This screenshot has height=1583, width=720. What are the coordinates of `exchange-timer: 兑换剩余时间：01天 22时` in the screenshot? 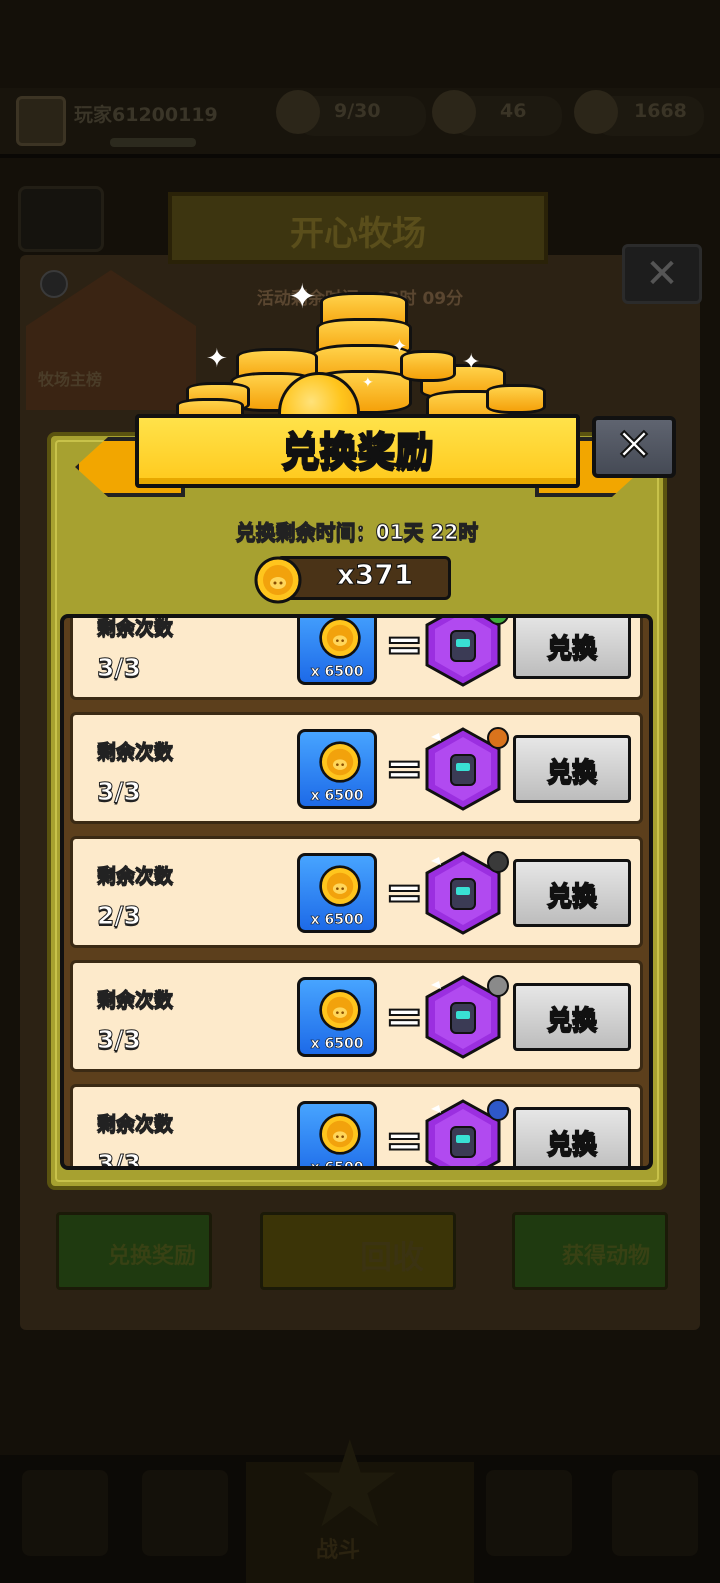 It's located at (357, 532).